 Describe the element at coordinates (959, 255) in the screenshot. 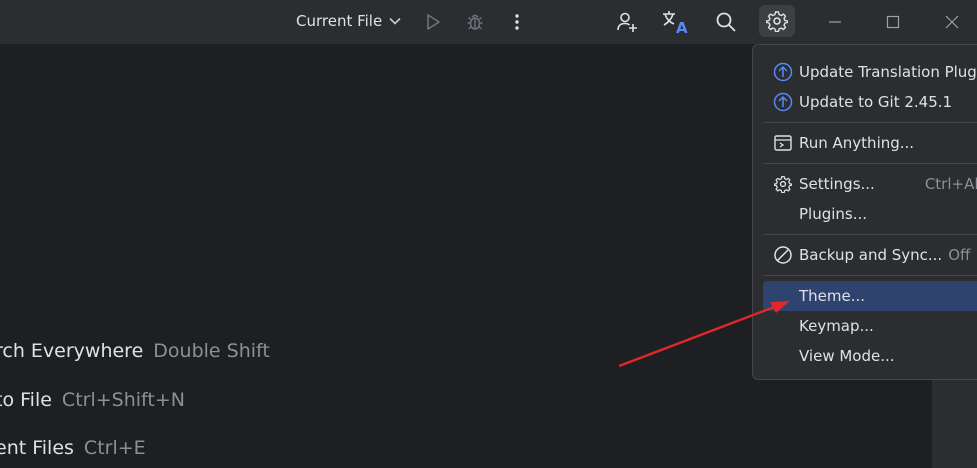

I see `menu-item-status: Off` at that location.